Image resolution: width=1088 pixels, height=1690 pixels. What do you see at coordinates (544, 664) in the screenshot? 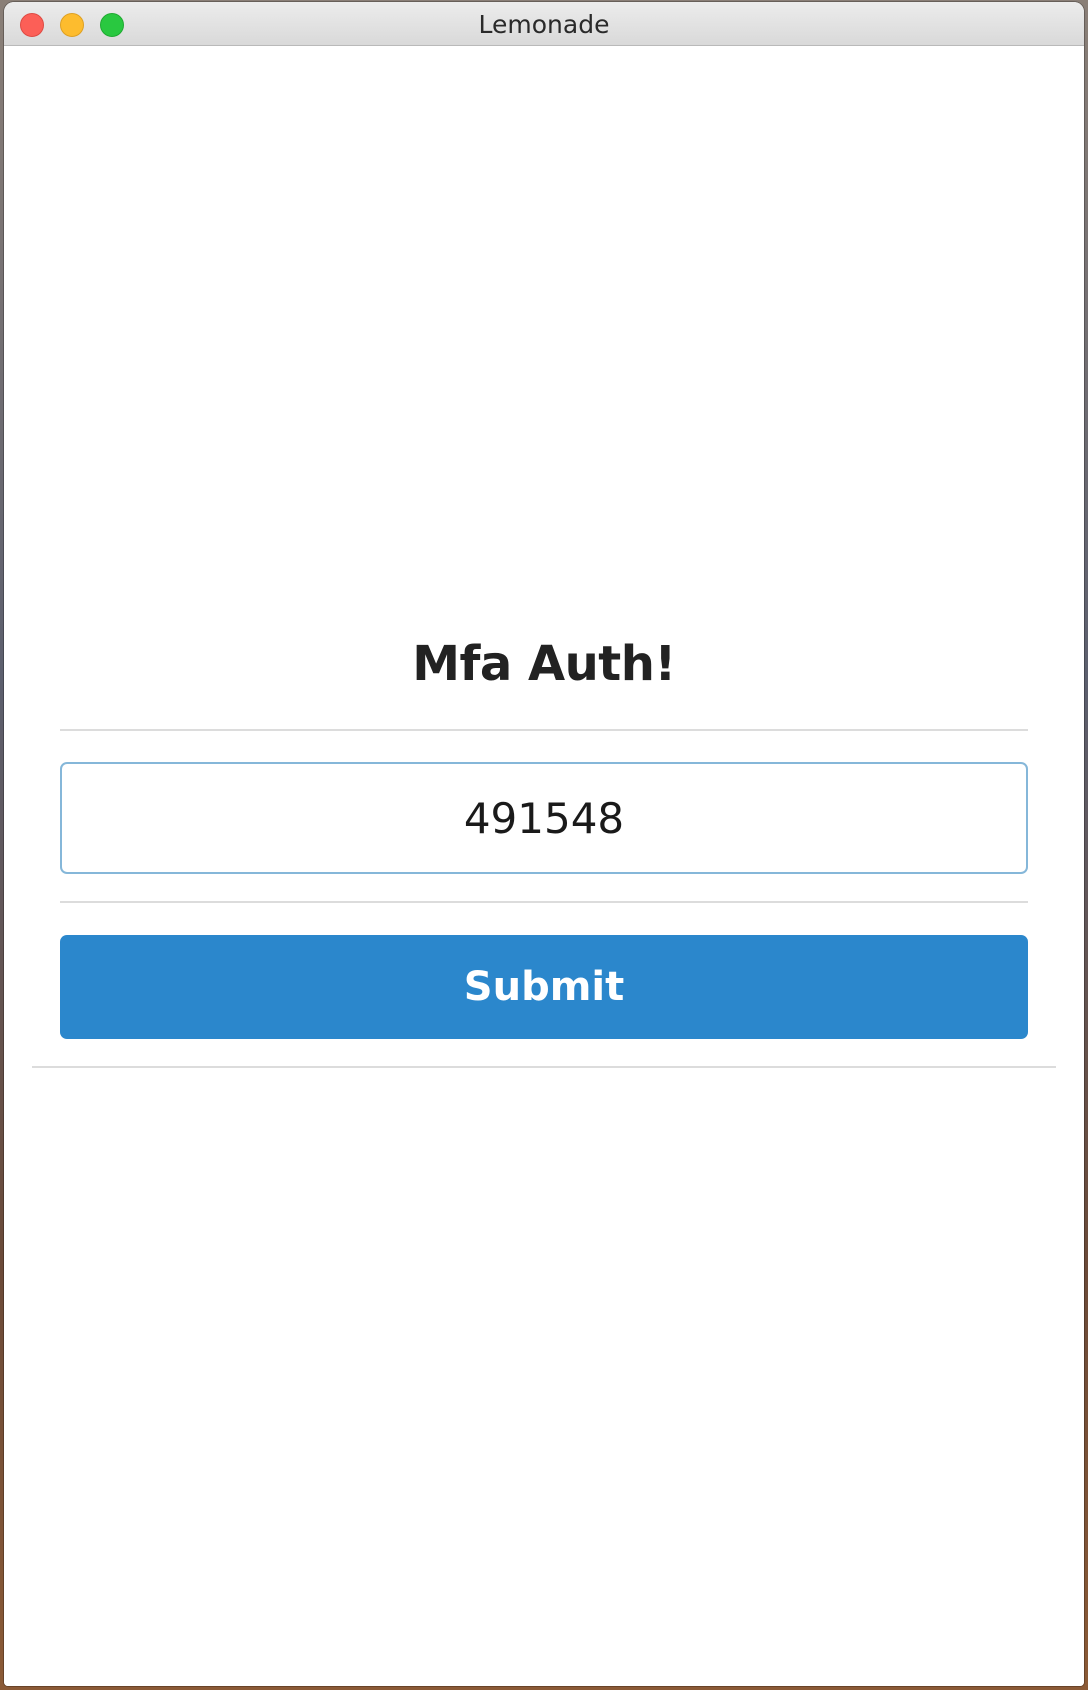
I see `page-title: Mfa Auth!` at bounding box center [544, 664].